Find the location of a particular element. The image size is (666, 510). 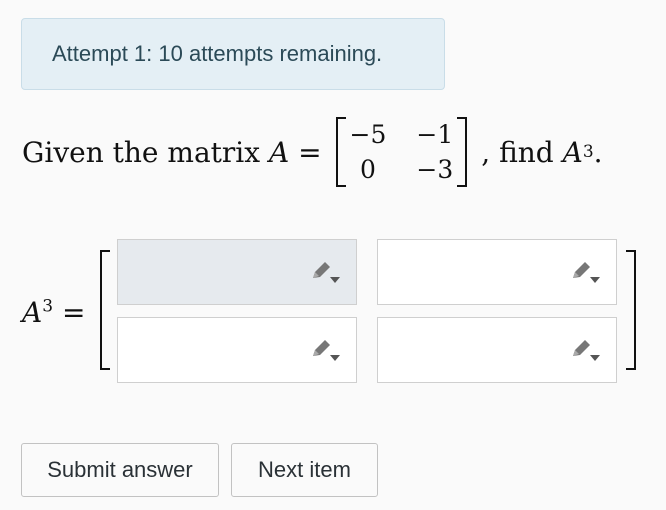

matrix-entry: 0 is located at coordinates (368, 169).